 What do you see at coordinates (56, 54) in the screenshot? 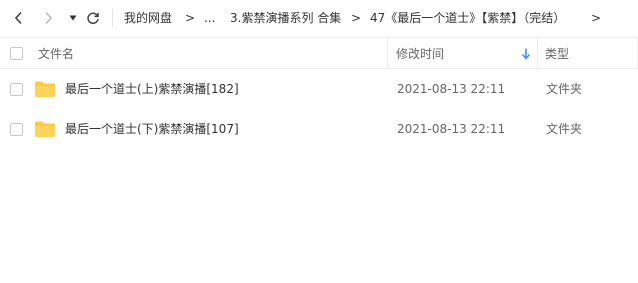
I see `column-header-name: 文件名` at bounding box center [56, 54].